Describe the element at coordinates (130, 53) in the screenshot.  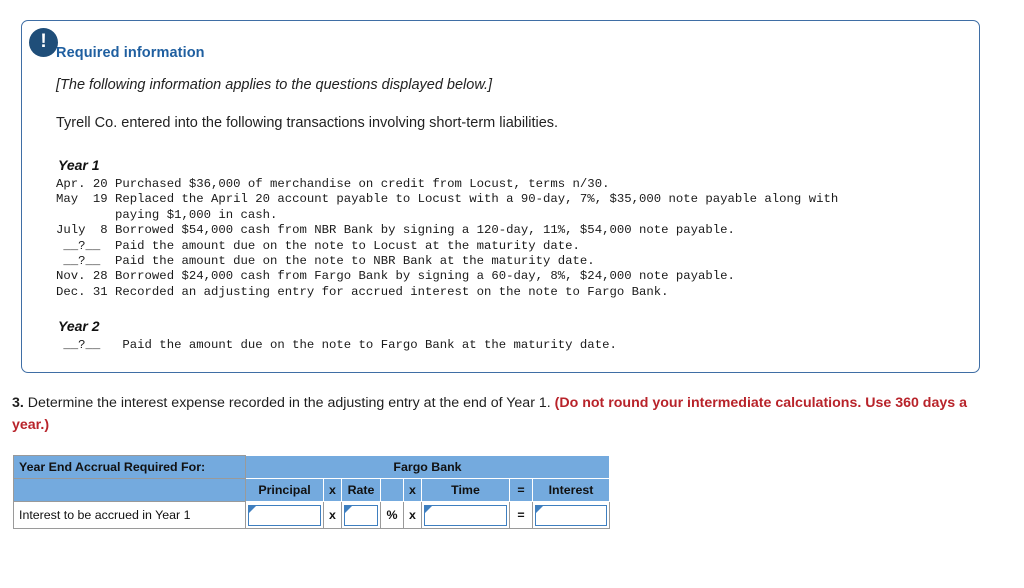
I see `panel-title: Required information` at that location.